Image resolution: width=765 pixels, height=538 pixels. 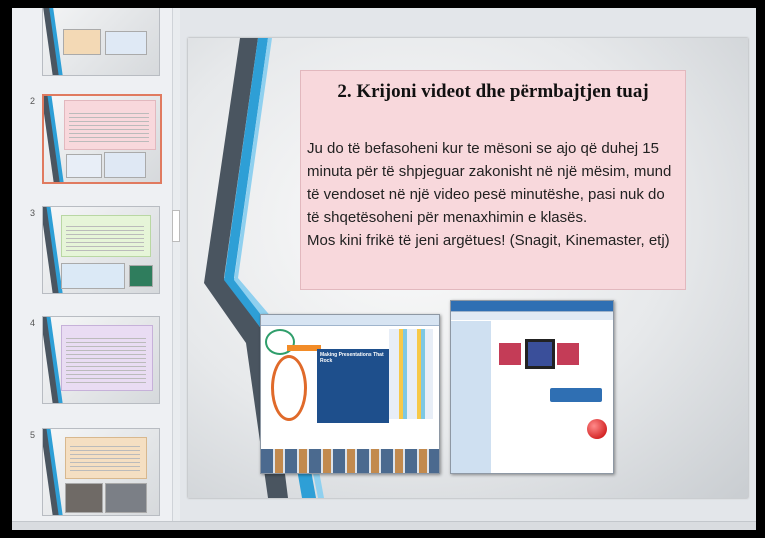 I want to click on status-bar, so click(x=384, y=525).